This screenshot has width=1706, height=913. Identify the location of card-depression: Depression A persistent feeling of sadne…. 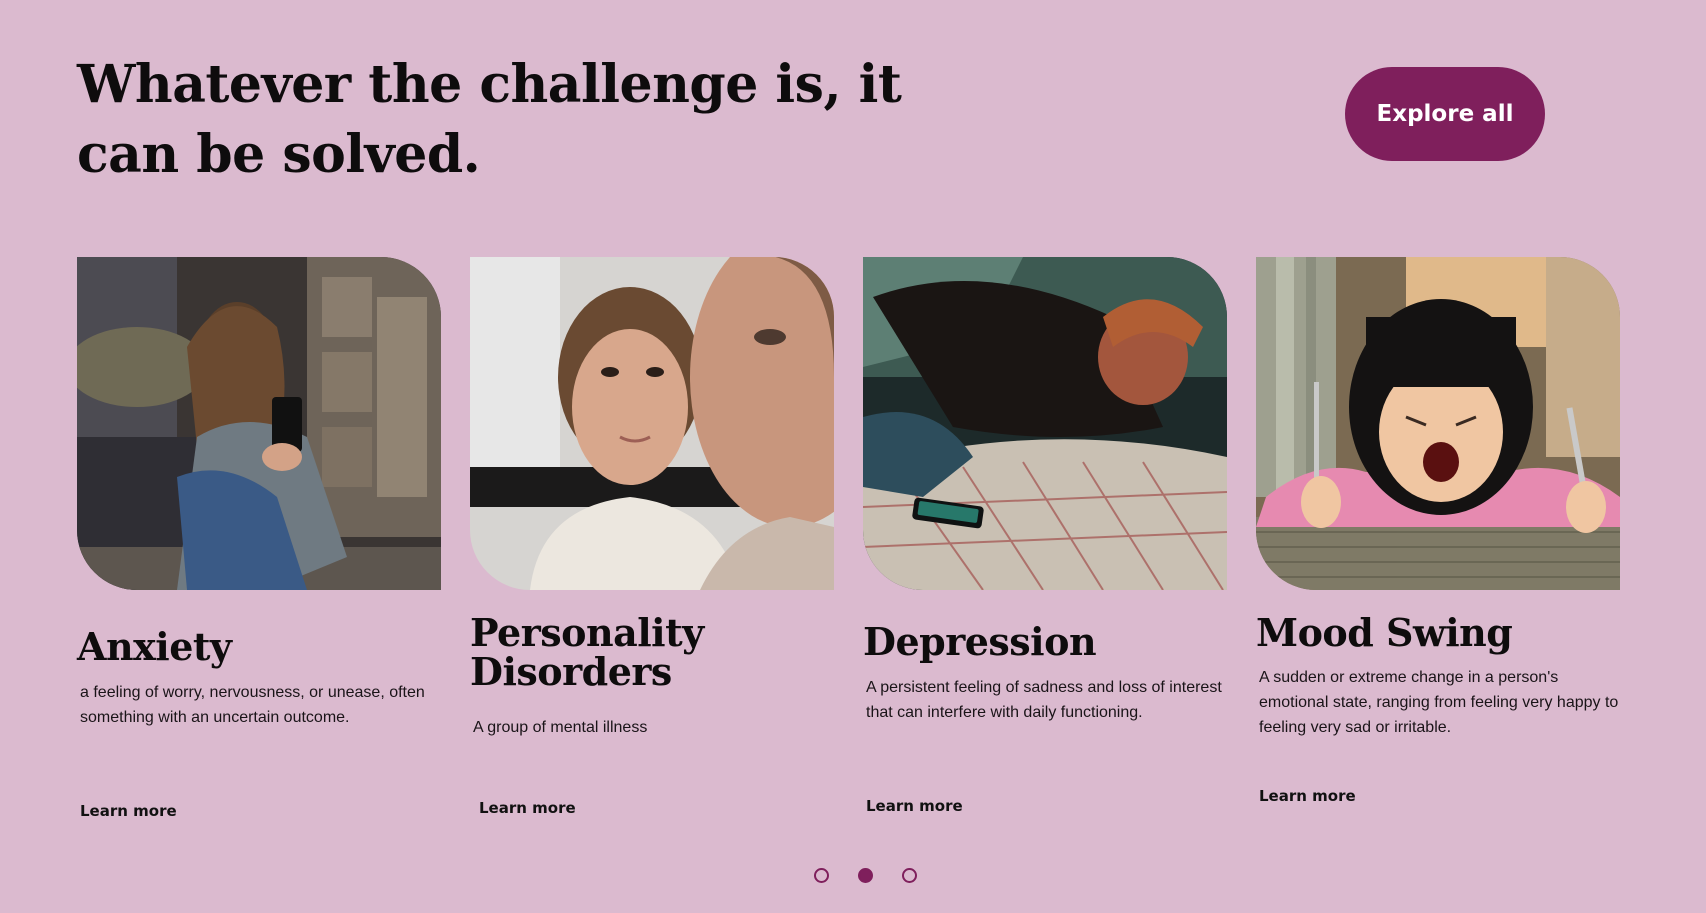
(1045, 547).